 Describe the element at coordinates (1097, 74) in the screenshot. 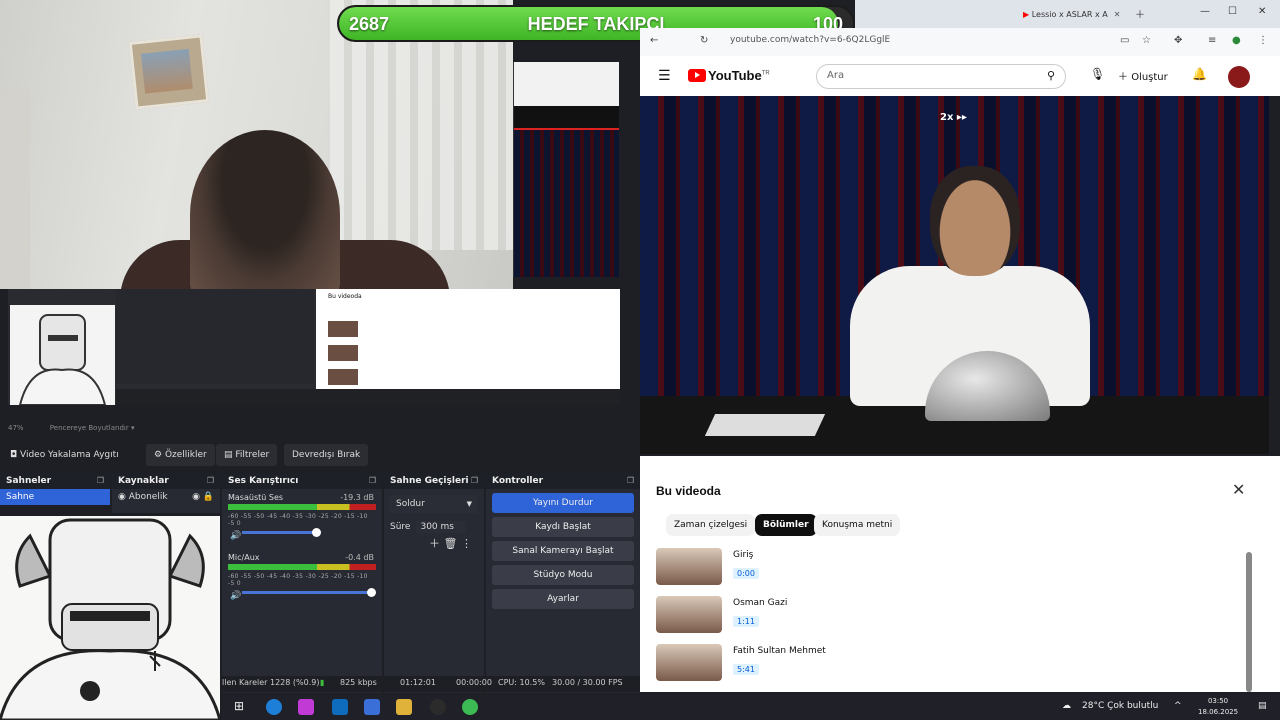

I see `mic-icon: 🎙` at that location.